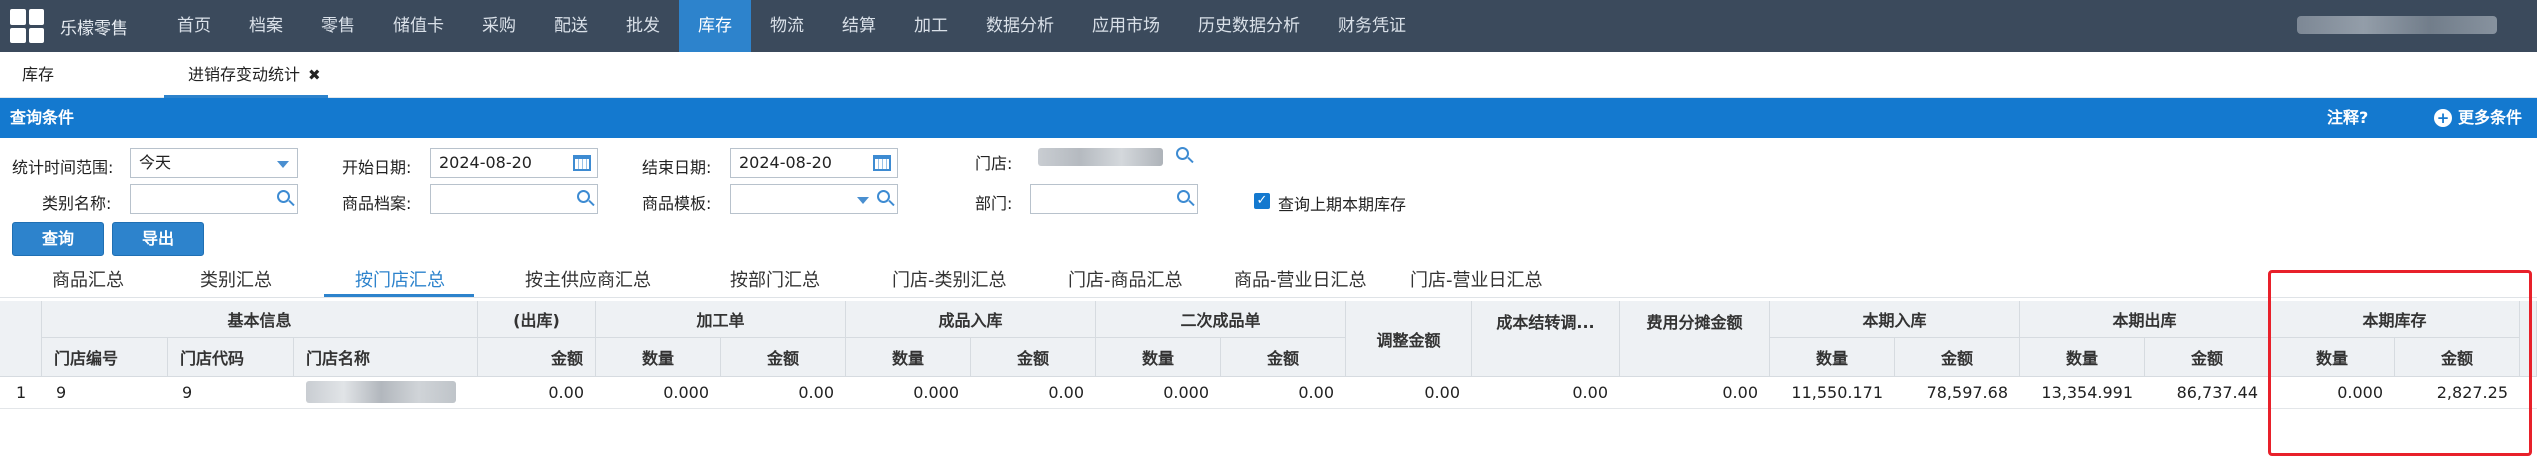 The image size is (2537, 460). I want to click on cell-adjust: 0.00, so click(1442, 392).